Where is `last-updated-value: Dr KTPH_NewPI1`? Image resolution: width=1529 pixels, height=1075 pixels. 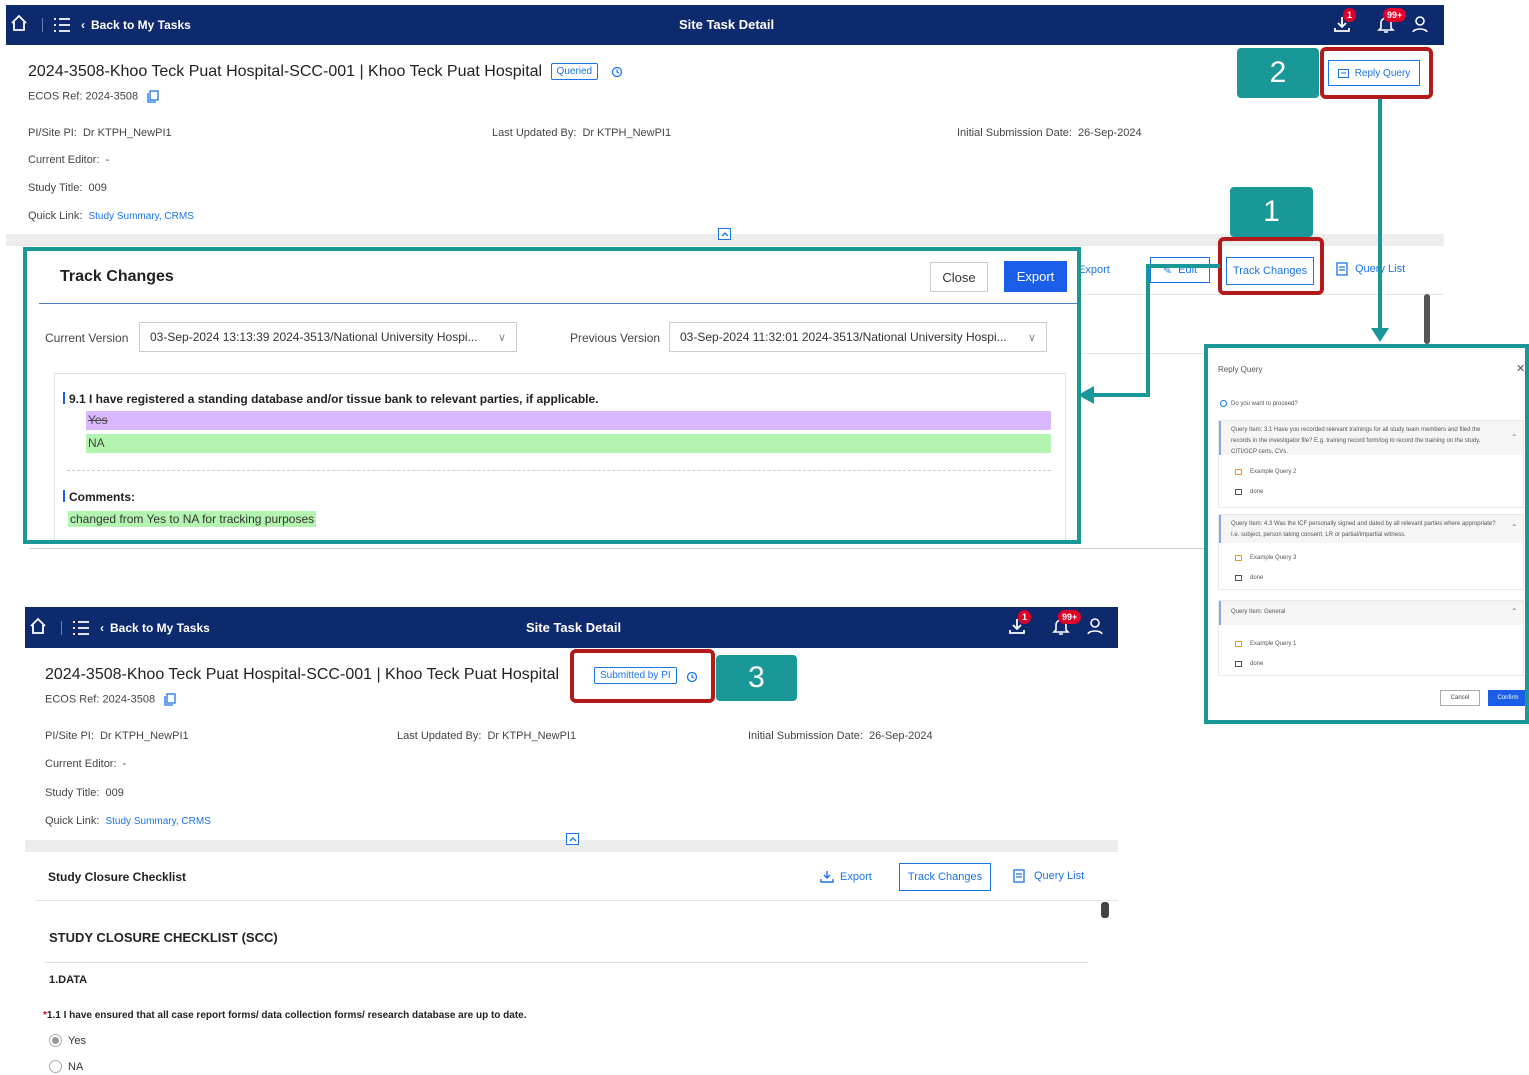 last-updated-value: Dr KTPH_NewPI1 is located at coordinates (627, 133).